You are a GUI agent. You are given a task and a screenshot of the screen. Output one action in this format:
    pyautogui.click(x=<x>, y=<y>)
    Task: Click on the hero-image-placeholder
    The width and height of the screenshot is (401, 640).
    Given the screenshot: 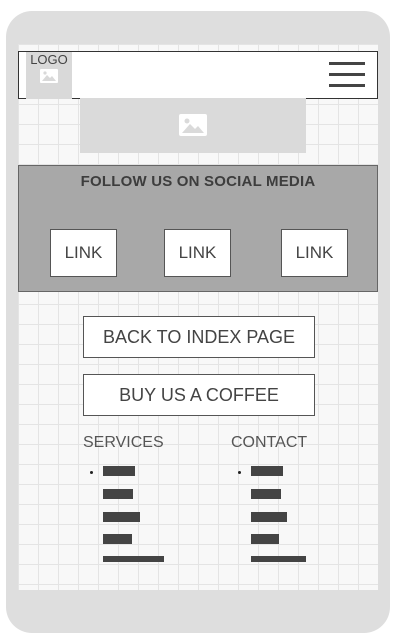 What is the action you would take?
    pyautogui.click(x=193, y=125)
    